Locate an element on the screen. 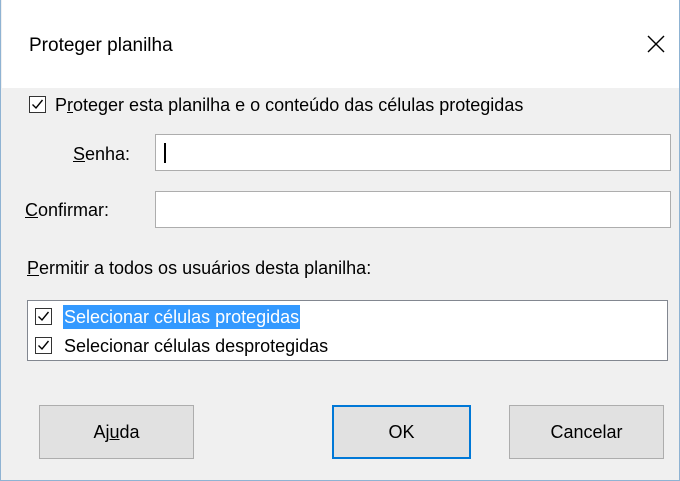 The width and height of the screenshot is (680, 481). list-item-label: Selecionar células desprotegidas is located at coordinates (196, 346).